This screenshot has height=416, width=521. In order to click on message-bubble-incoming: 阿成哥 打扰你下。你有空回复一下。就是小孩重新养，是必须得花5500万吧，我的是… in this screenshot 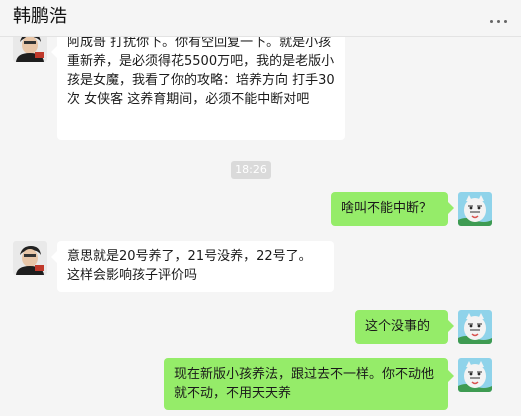, I will do `click(201, 84)`.